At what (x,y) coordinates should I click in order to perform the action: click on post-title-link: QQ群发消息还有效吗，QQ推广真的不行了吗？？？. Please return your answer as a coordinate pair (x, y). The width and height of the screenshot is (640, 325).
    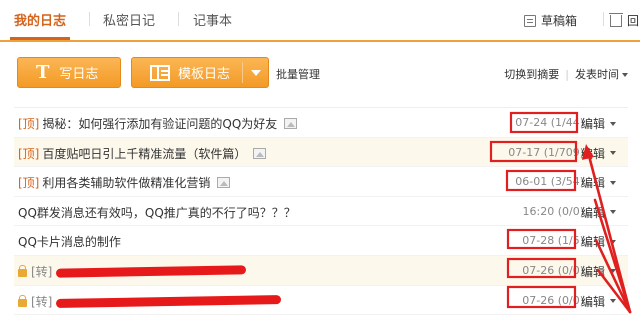
    Looking at the image, I should click on (157, 212).